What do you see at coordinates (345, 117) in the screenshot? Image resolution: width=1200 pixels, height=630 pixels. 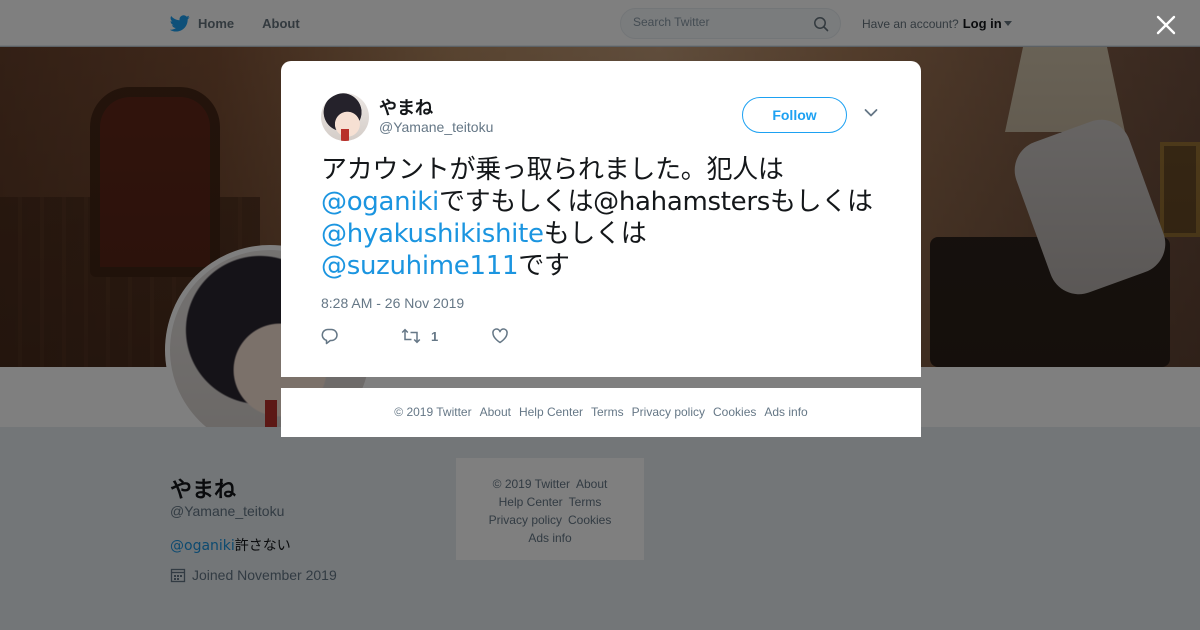 I see `tweet-author-avatar` at bounding box center [345, 117].